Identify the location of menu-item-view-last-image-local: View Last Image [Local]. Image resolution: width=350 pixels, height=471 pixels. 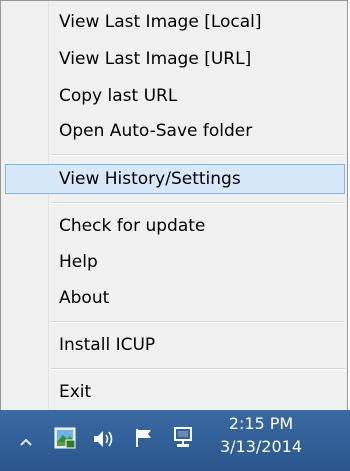
(175, 22).